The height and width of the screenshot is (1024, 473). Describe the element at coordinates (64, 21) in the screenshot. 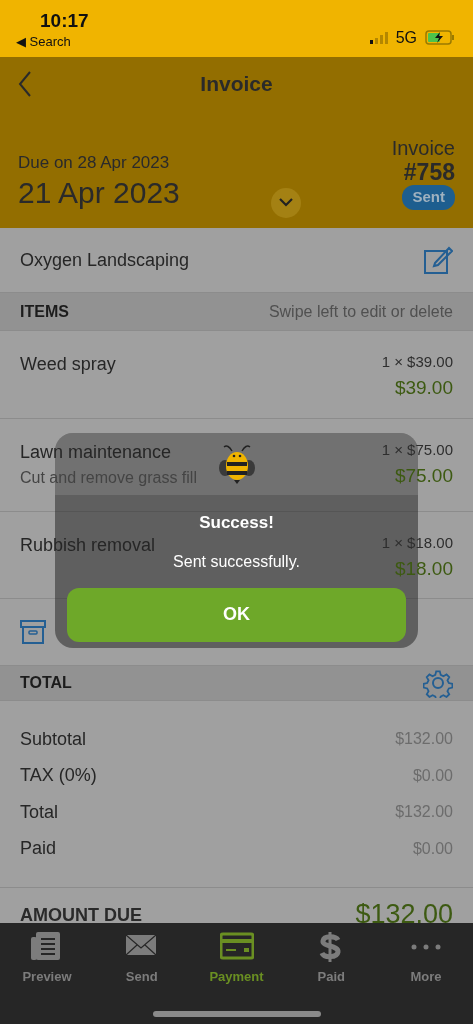

I see `clock-time: 10:17` at that location.